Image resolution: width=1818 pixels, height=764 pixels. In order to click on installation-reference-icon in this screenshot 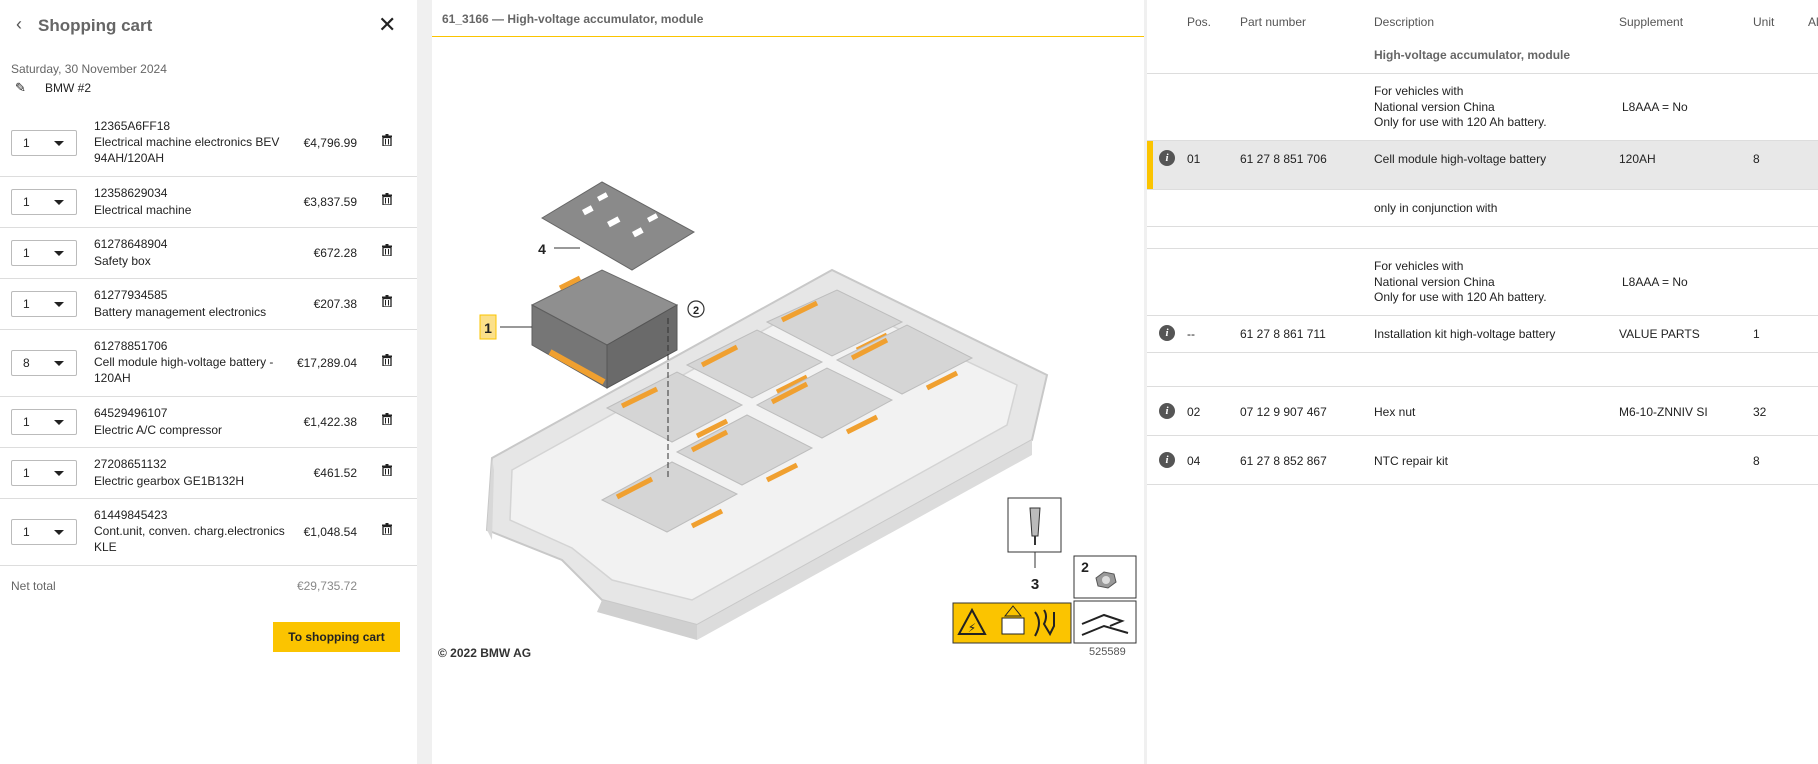, I will do `click(1105, 622)`.